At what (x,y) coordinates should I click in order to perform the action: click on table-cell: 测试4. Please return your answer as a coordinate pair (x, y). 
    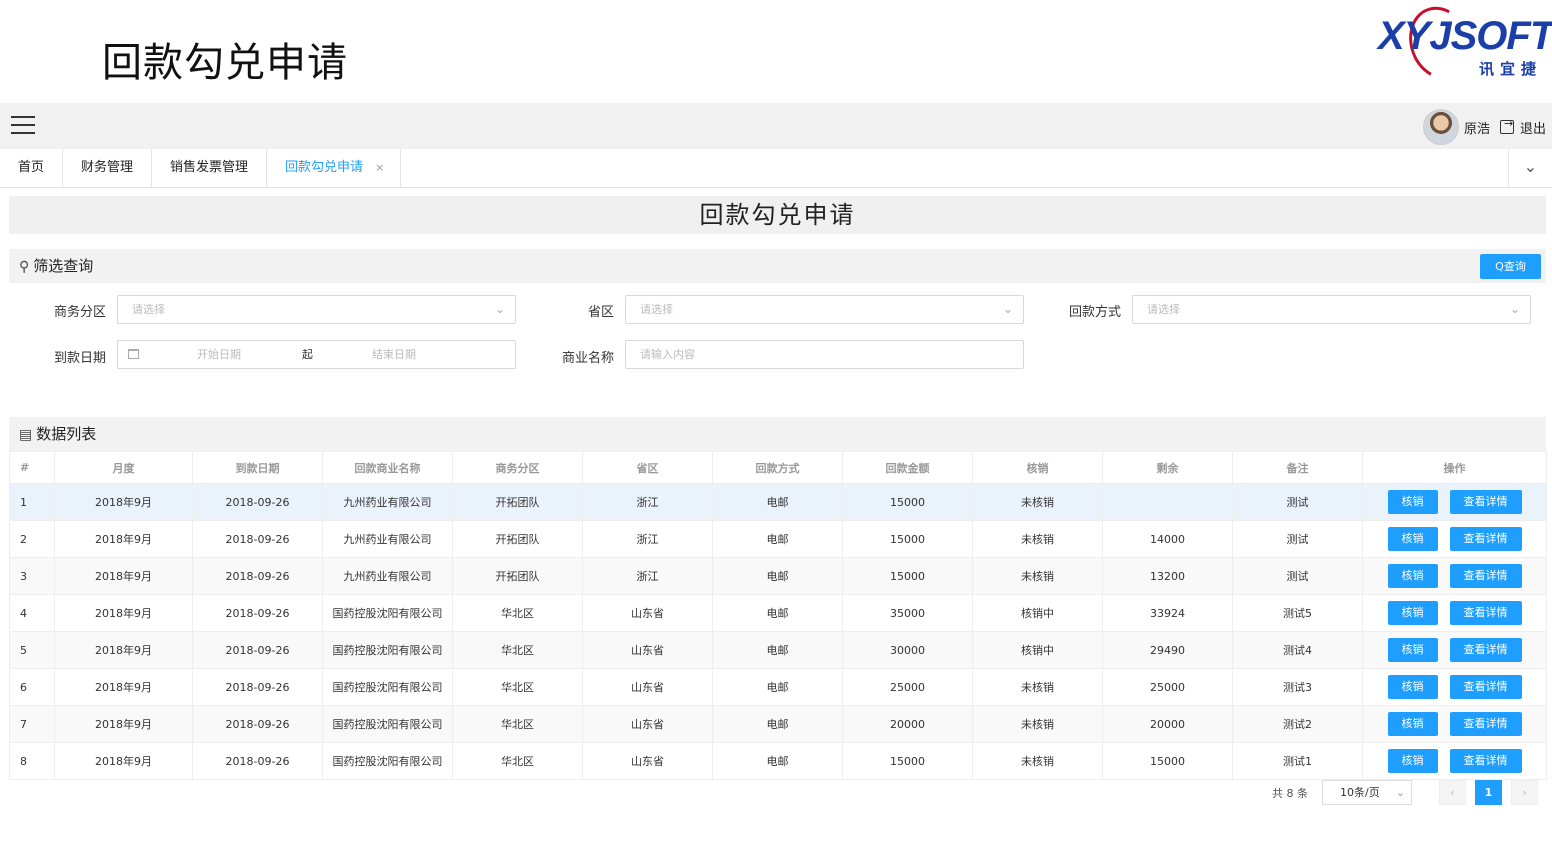
    Looking at the image, I should click on (1297, 650).